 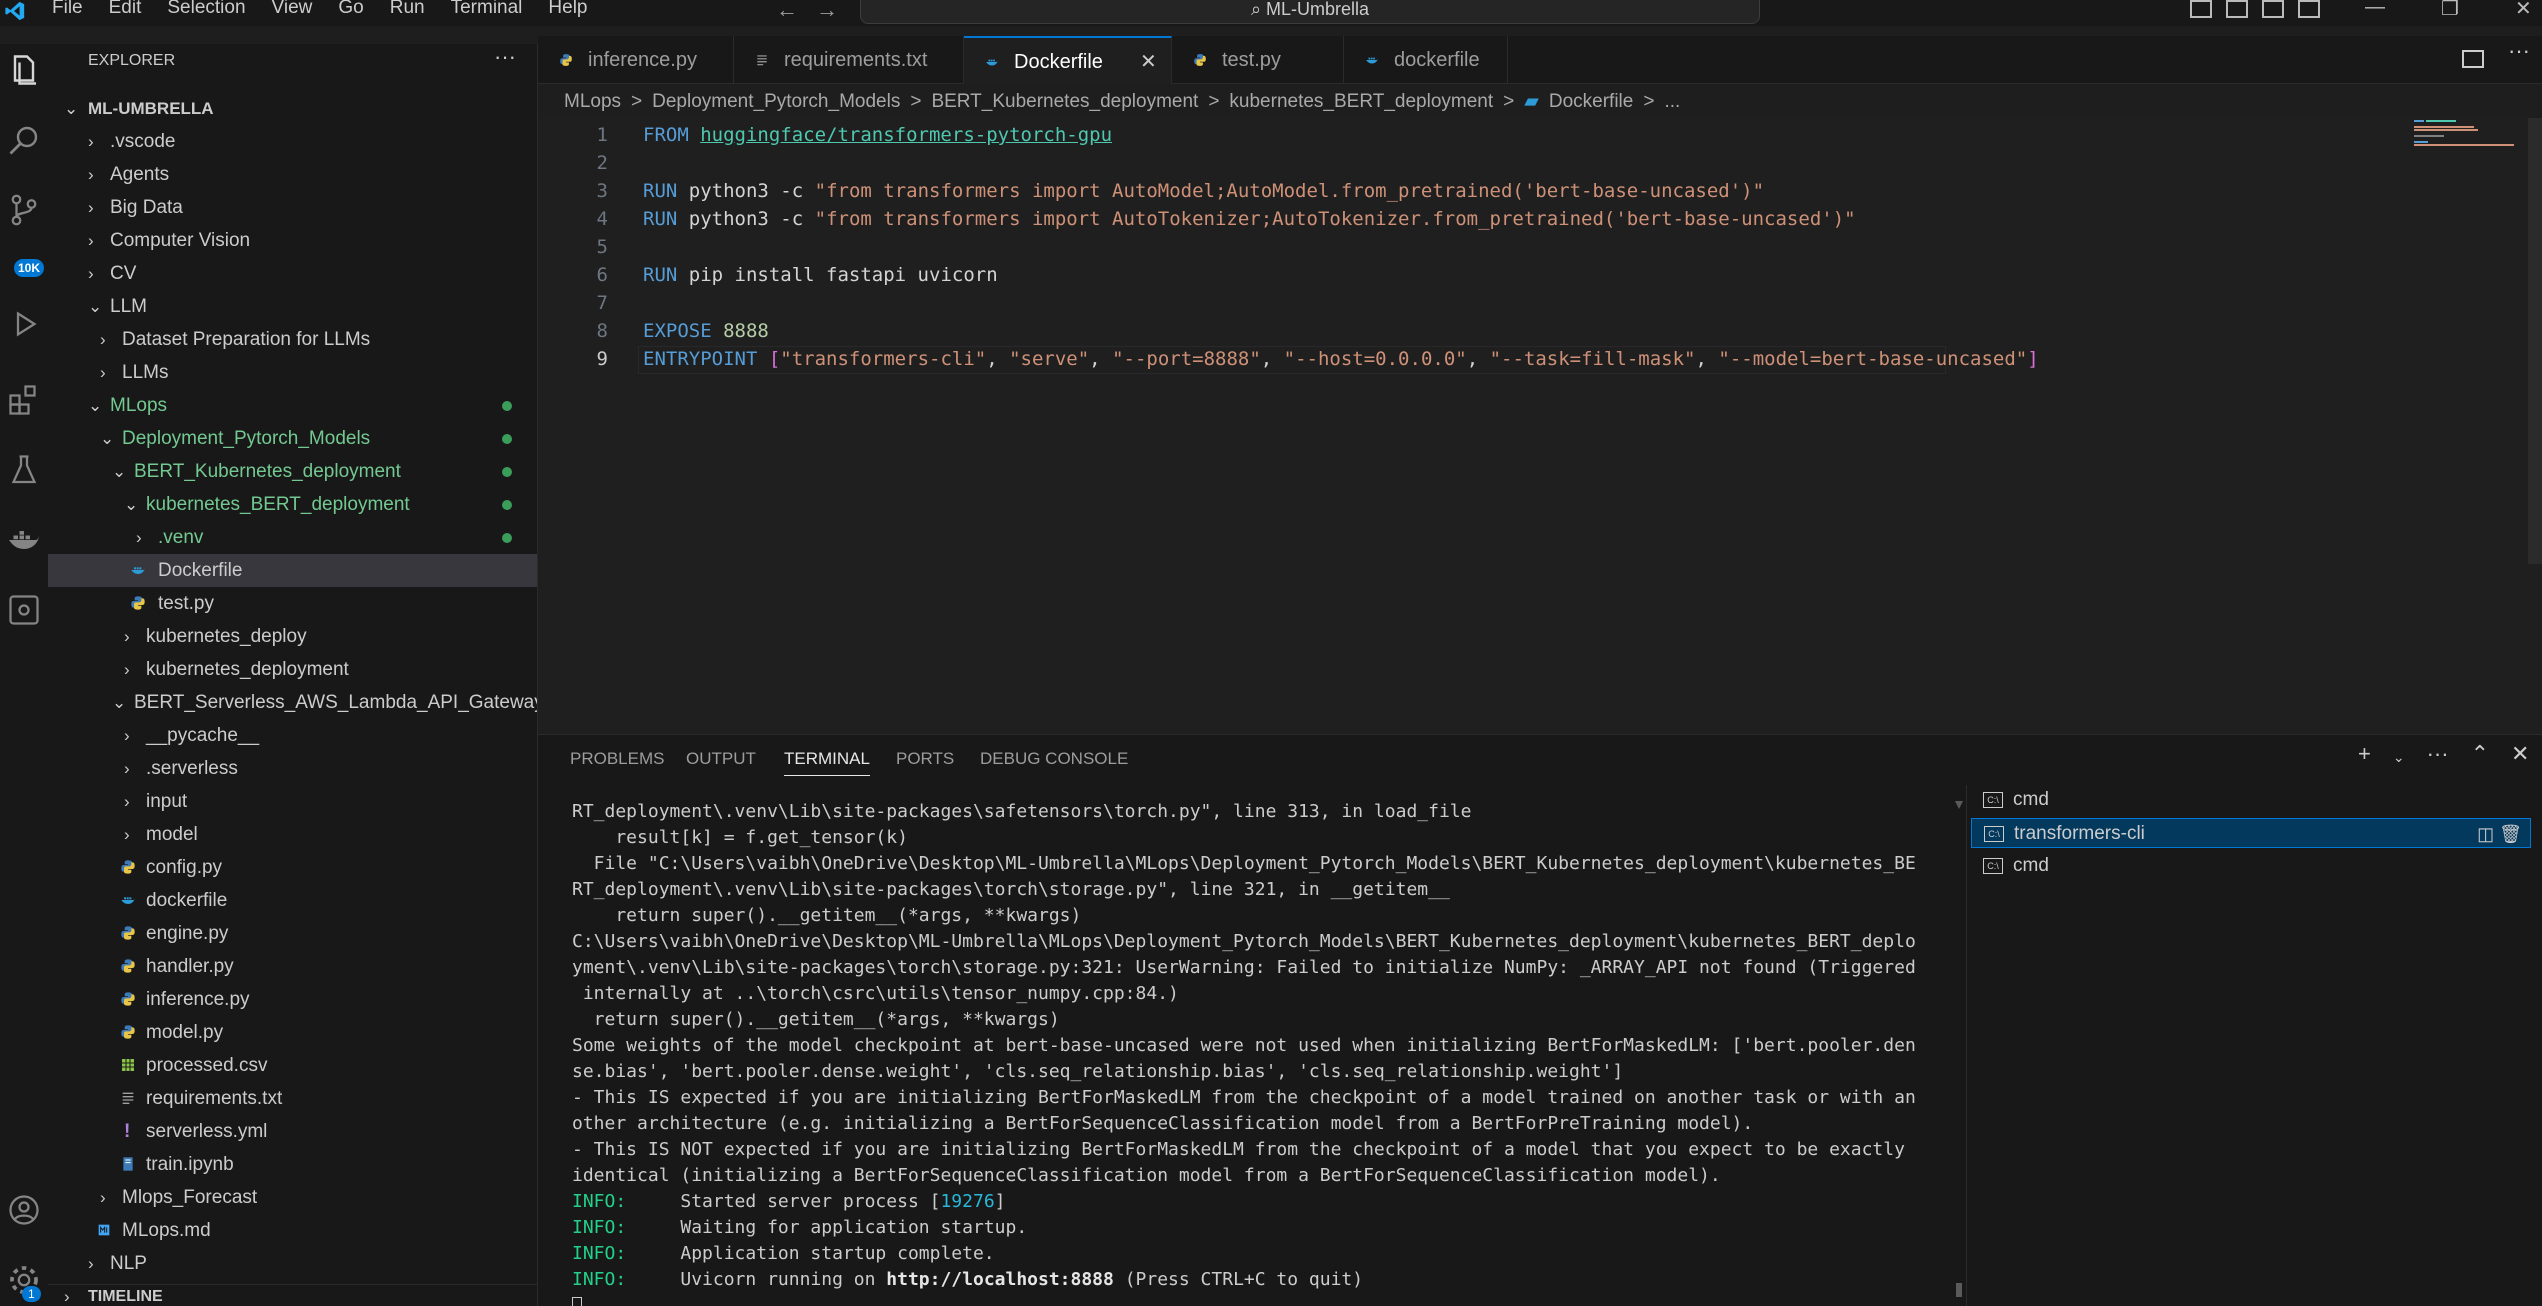 What do you see at coordinates (2480, 754) in the screenshot?
I see `maximize-panel-icon: ⌃` at bounding box center [2480, 754].